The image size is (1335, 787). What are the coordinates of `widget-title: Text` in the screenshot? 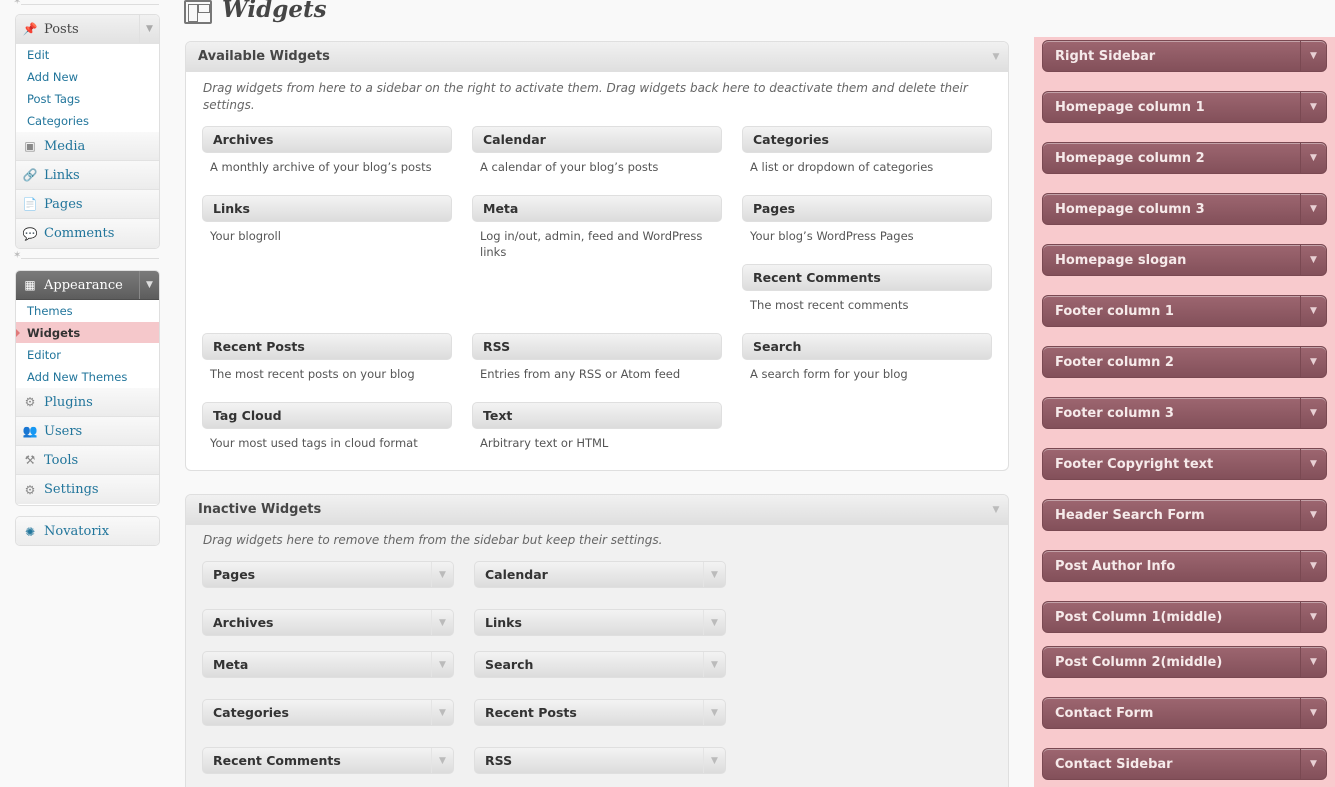 It's located at (597, 415).